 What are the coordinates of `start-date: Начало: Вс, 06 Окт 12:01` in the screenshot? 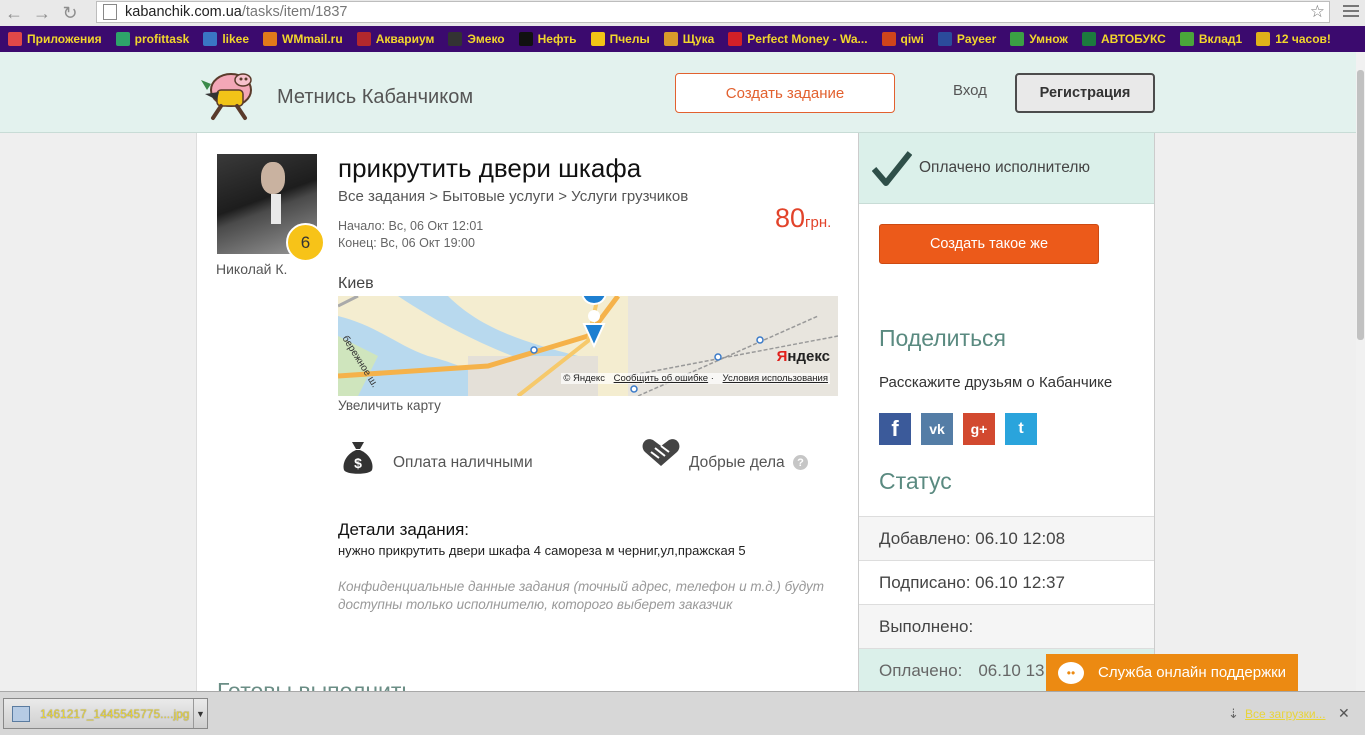 It's located at (411, 226).